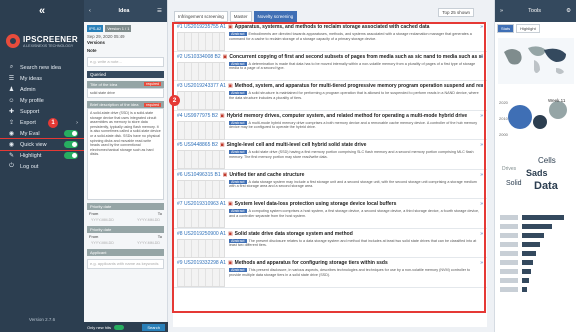 This screenshot has height=332, width=576. What do you see at coordinates (42, 133) in the screenshot?
I see `nav-item-my-eval: ◉ My Eval` at bounding box center [42, 133].